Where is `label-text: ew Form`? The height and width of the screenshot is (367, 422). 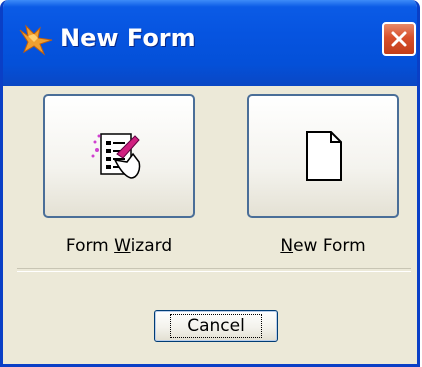 label-text: ew Form is located at coordinates (329, 246).